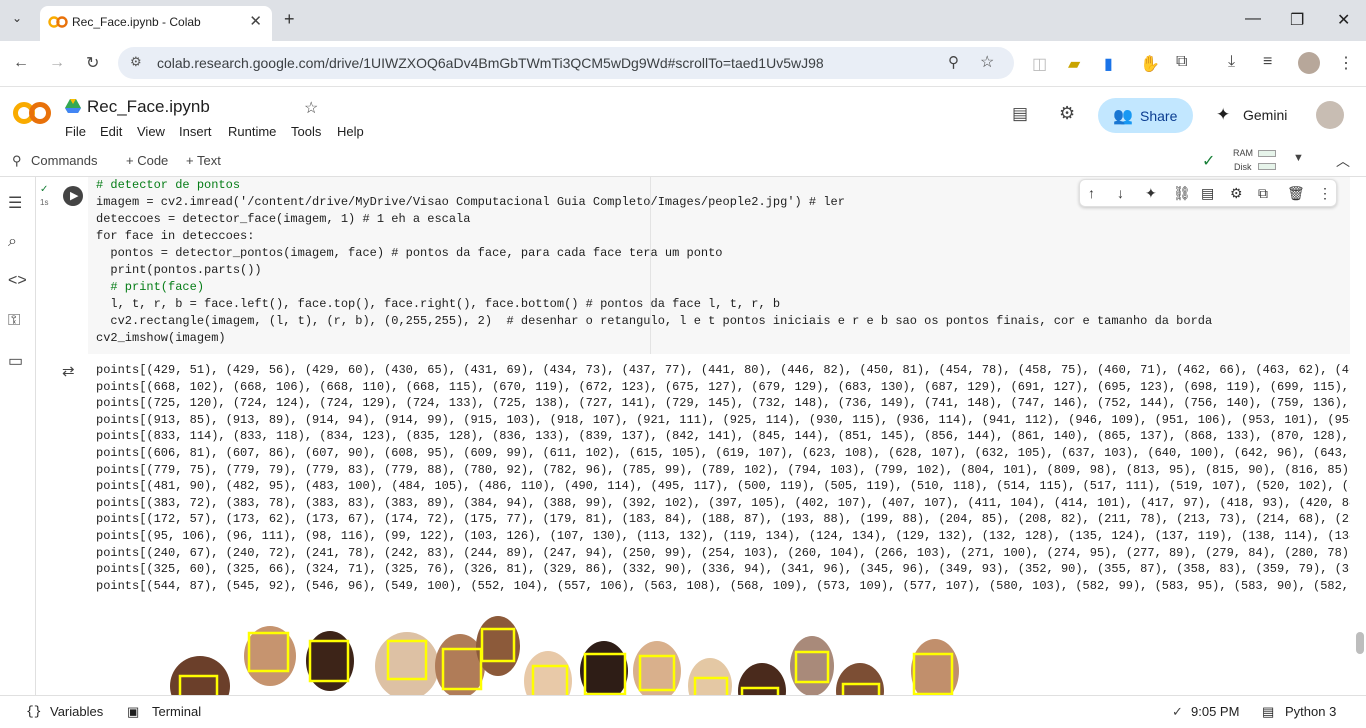 Image resolution: width=1366 pixels, height=728 pixels. What do you see at coordinates (203, 160) in the screenshot?
I see `add-text-button: + Text` at bounding box center [203, 160].